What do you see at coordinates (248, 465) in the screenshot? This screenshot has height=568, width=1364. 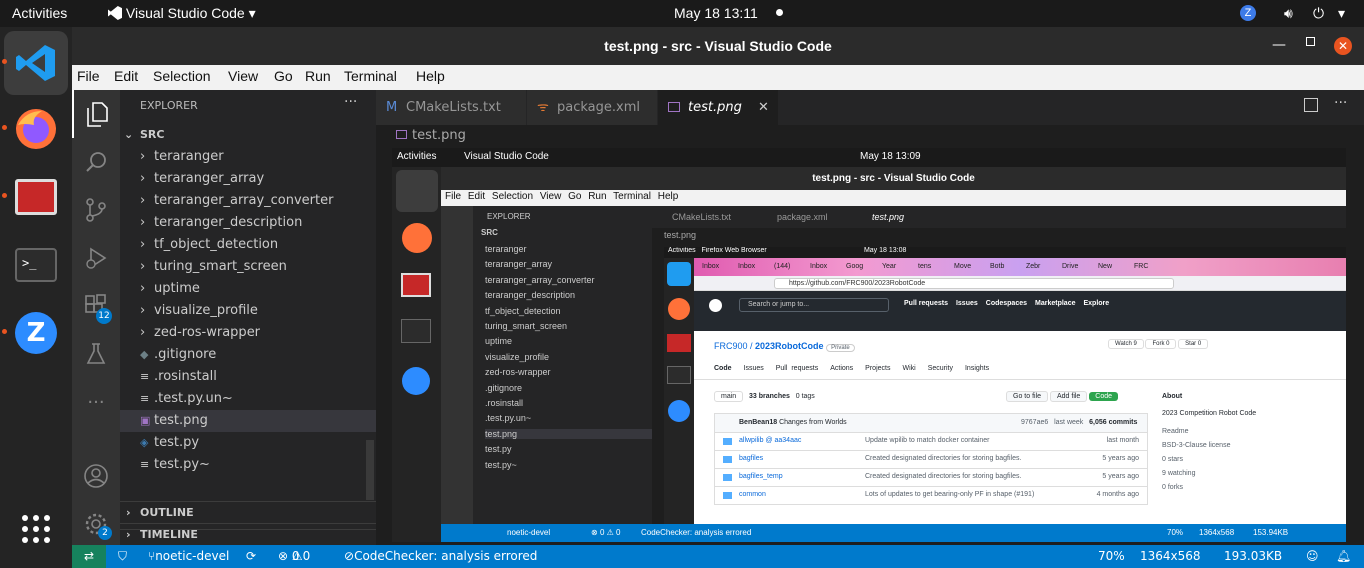 I see `file-item: ≡ test.py~` at bounding box center [248, 465].